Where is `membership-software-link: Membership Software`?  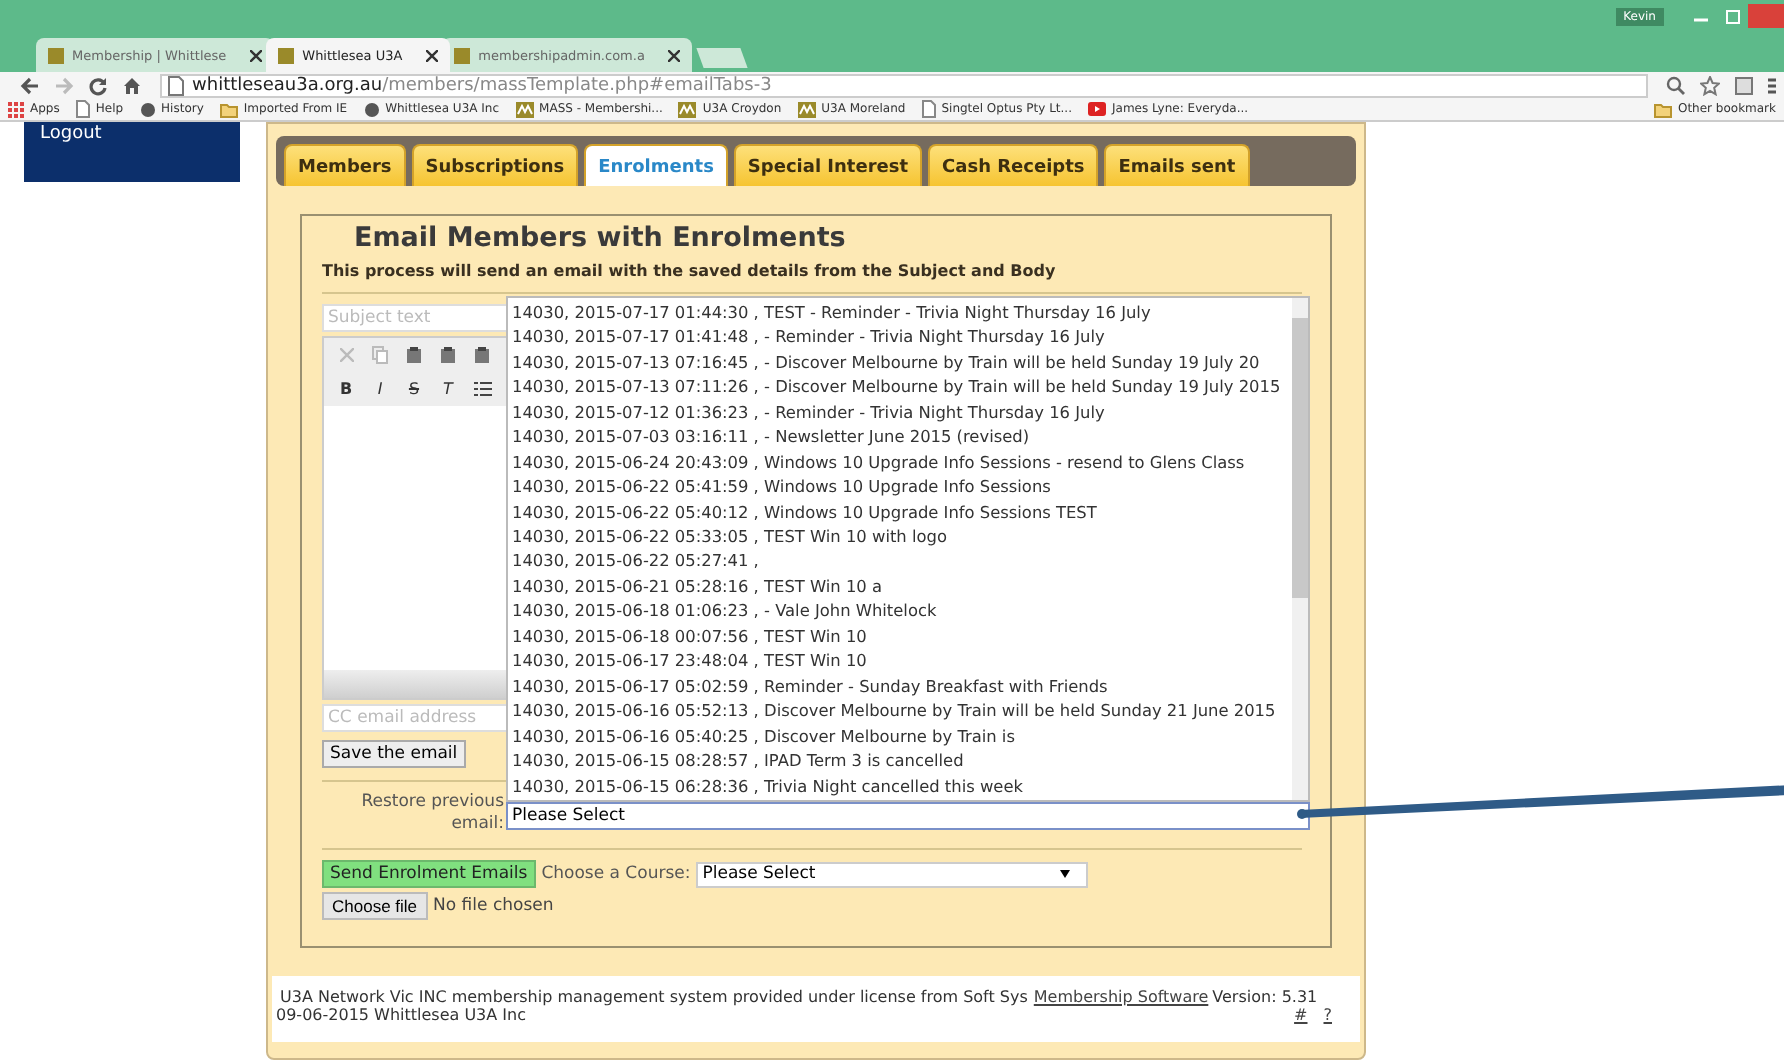
membership-software-link: Membership Software is located at coordinates (1121, 997).